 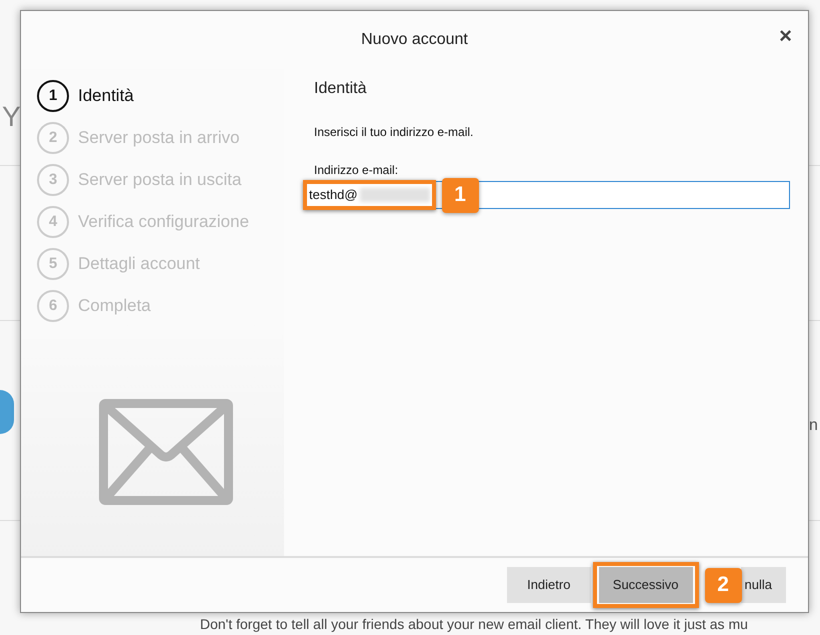 I want to click on step-number: 3, so click(x=53, y=180).